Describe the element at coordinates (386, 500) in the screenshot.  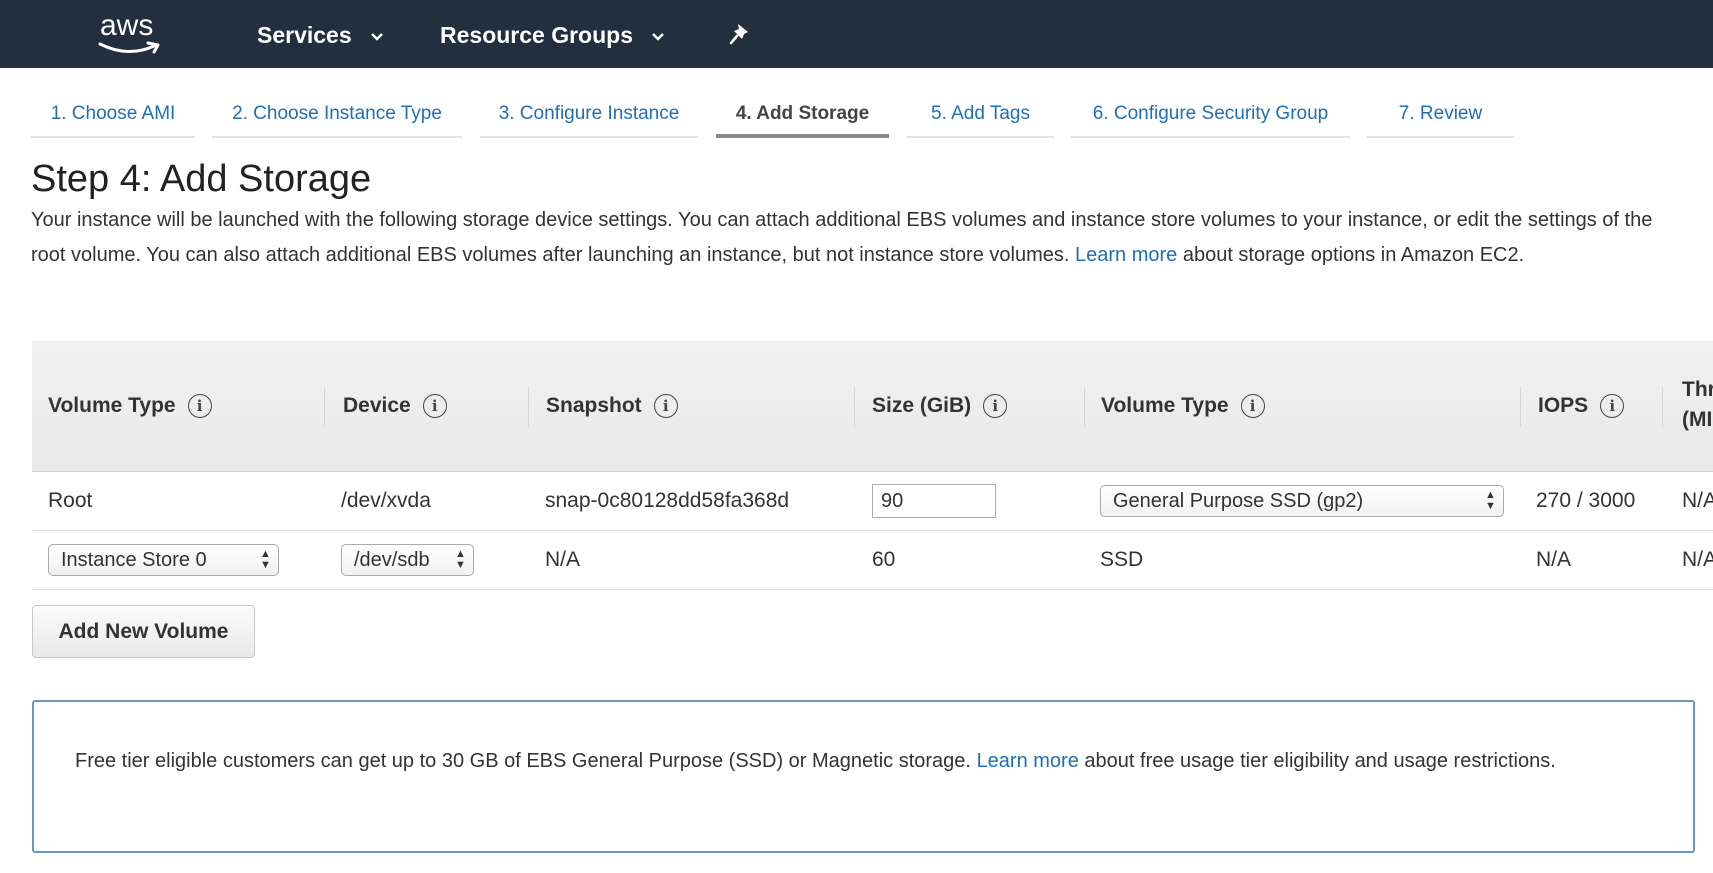
I see `cell-device: /dev/xvda` at that location.